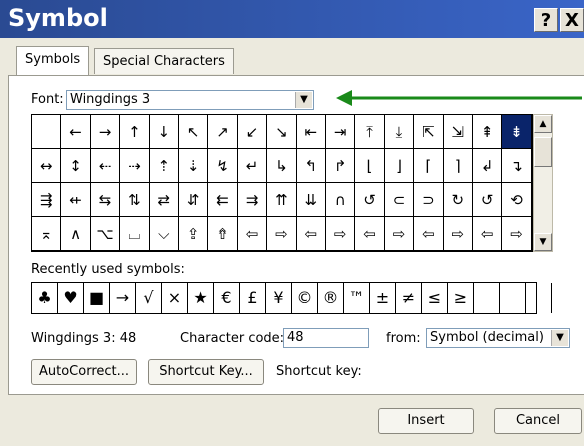 The width and height of the screenshot is (584, 446). I want to click on recent-symbol-cell: ■, so click(97, 298).